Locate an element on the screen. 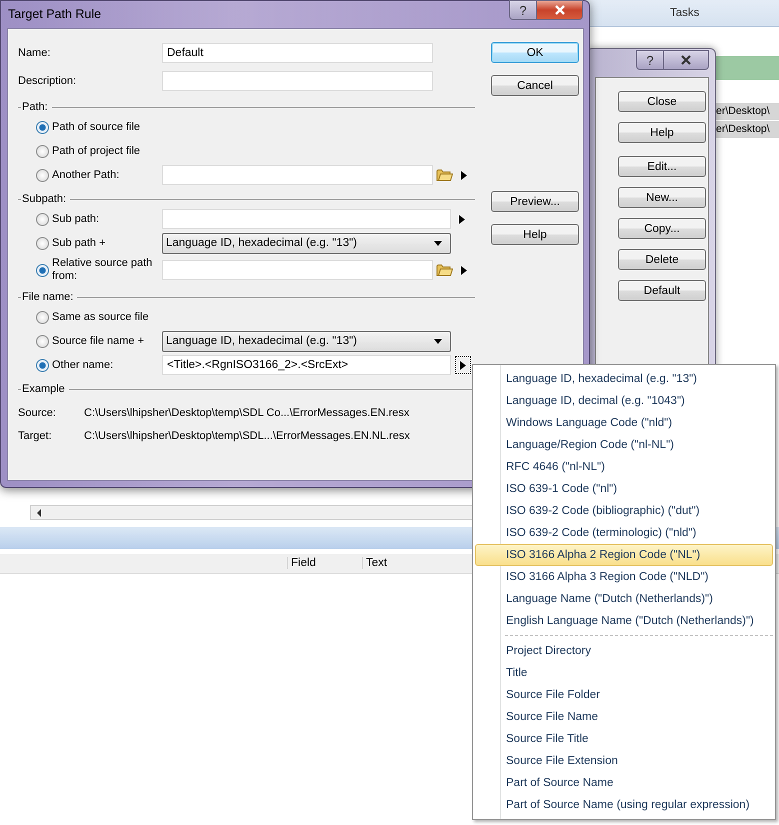 The image size is (779, 825). menu-item: Source File Extension is located at coordinates (624, 761).